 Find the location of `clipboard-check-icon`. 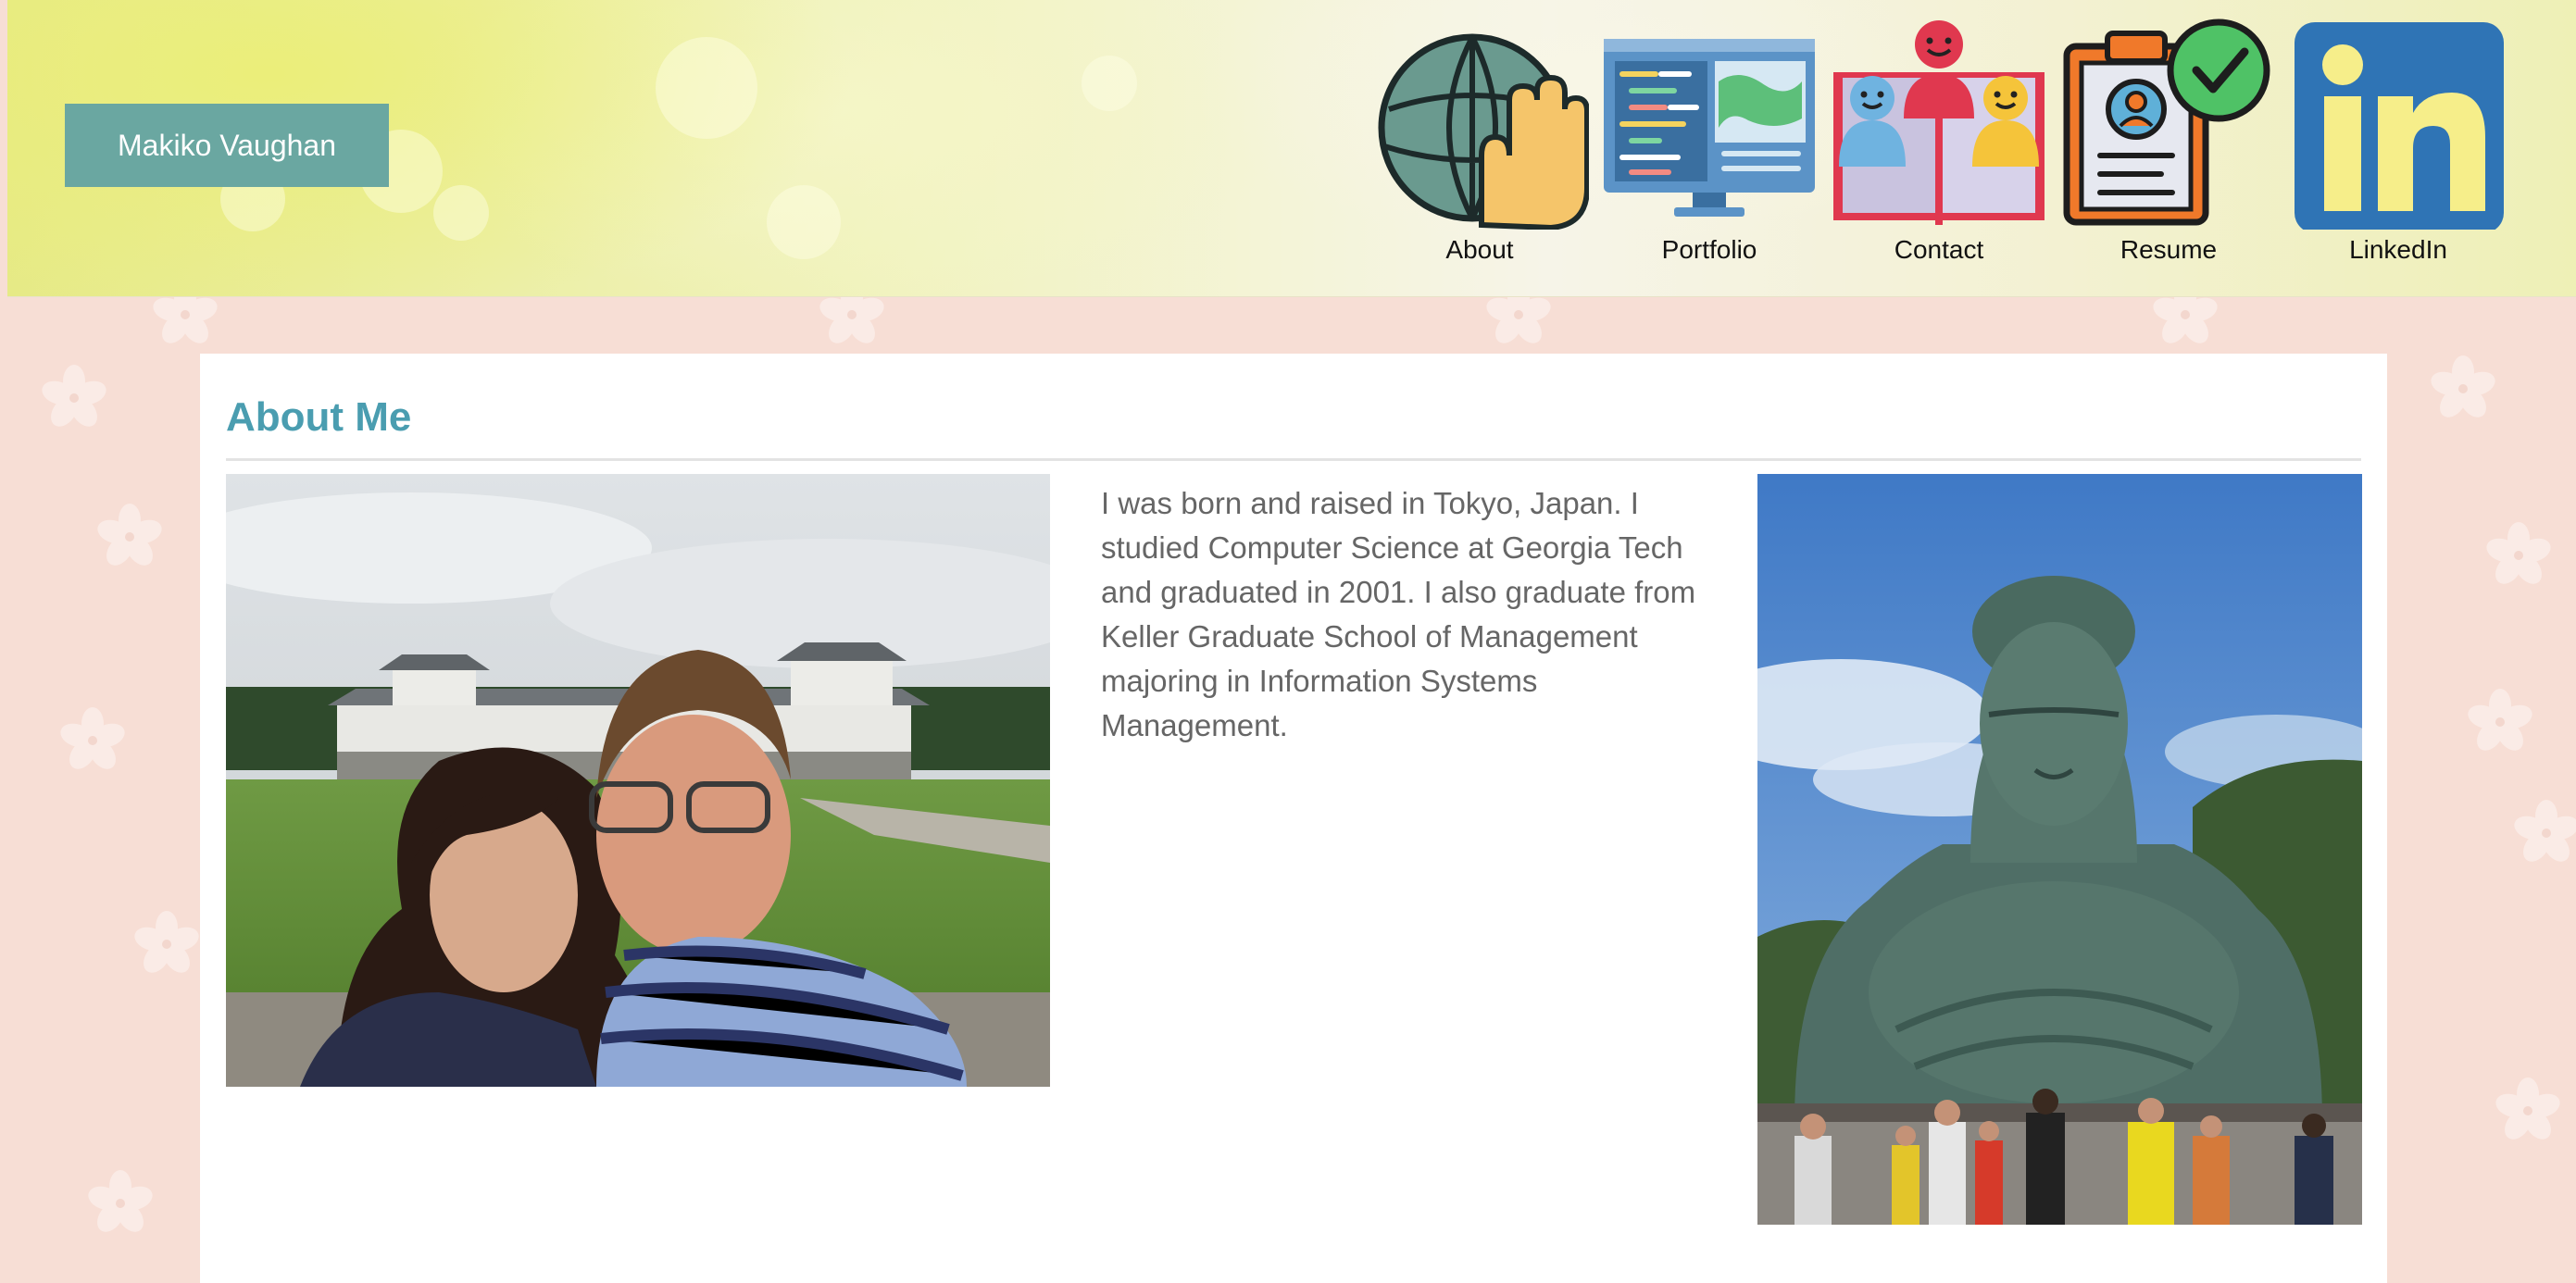

clipboard-check-icon is located at coordinates (2166, 122).